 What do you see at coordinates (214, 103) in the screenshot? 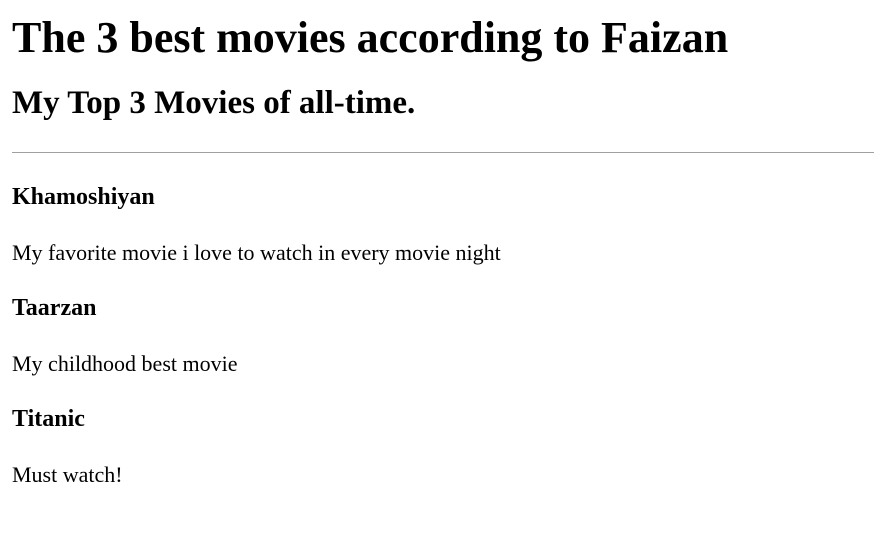
I see `page-subtitle: My Top 3 Movies of all-time.` at bounding box center [214, 103].